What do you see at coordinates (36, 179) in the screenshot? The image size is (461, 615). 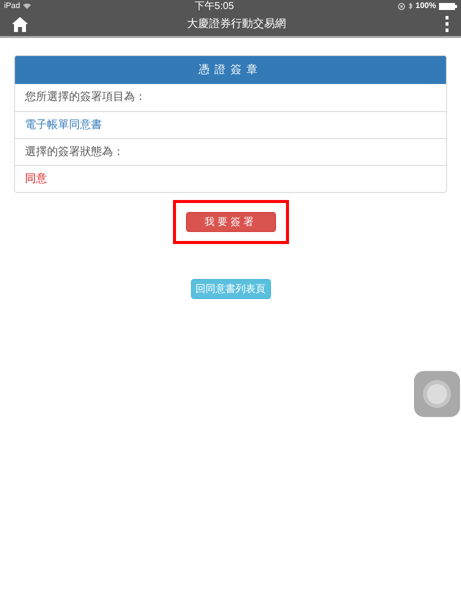 I see `signing-status: 同意` at bounding box center [36, 179].